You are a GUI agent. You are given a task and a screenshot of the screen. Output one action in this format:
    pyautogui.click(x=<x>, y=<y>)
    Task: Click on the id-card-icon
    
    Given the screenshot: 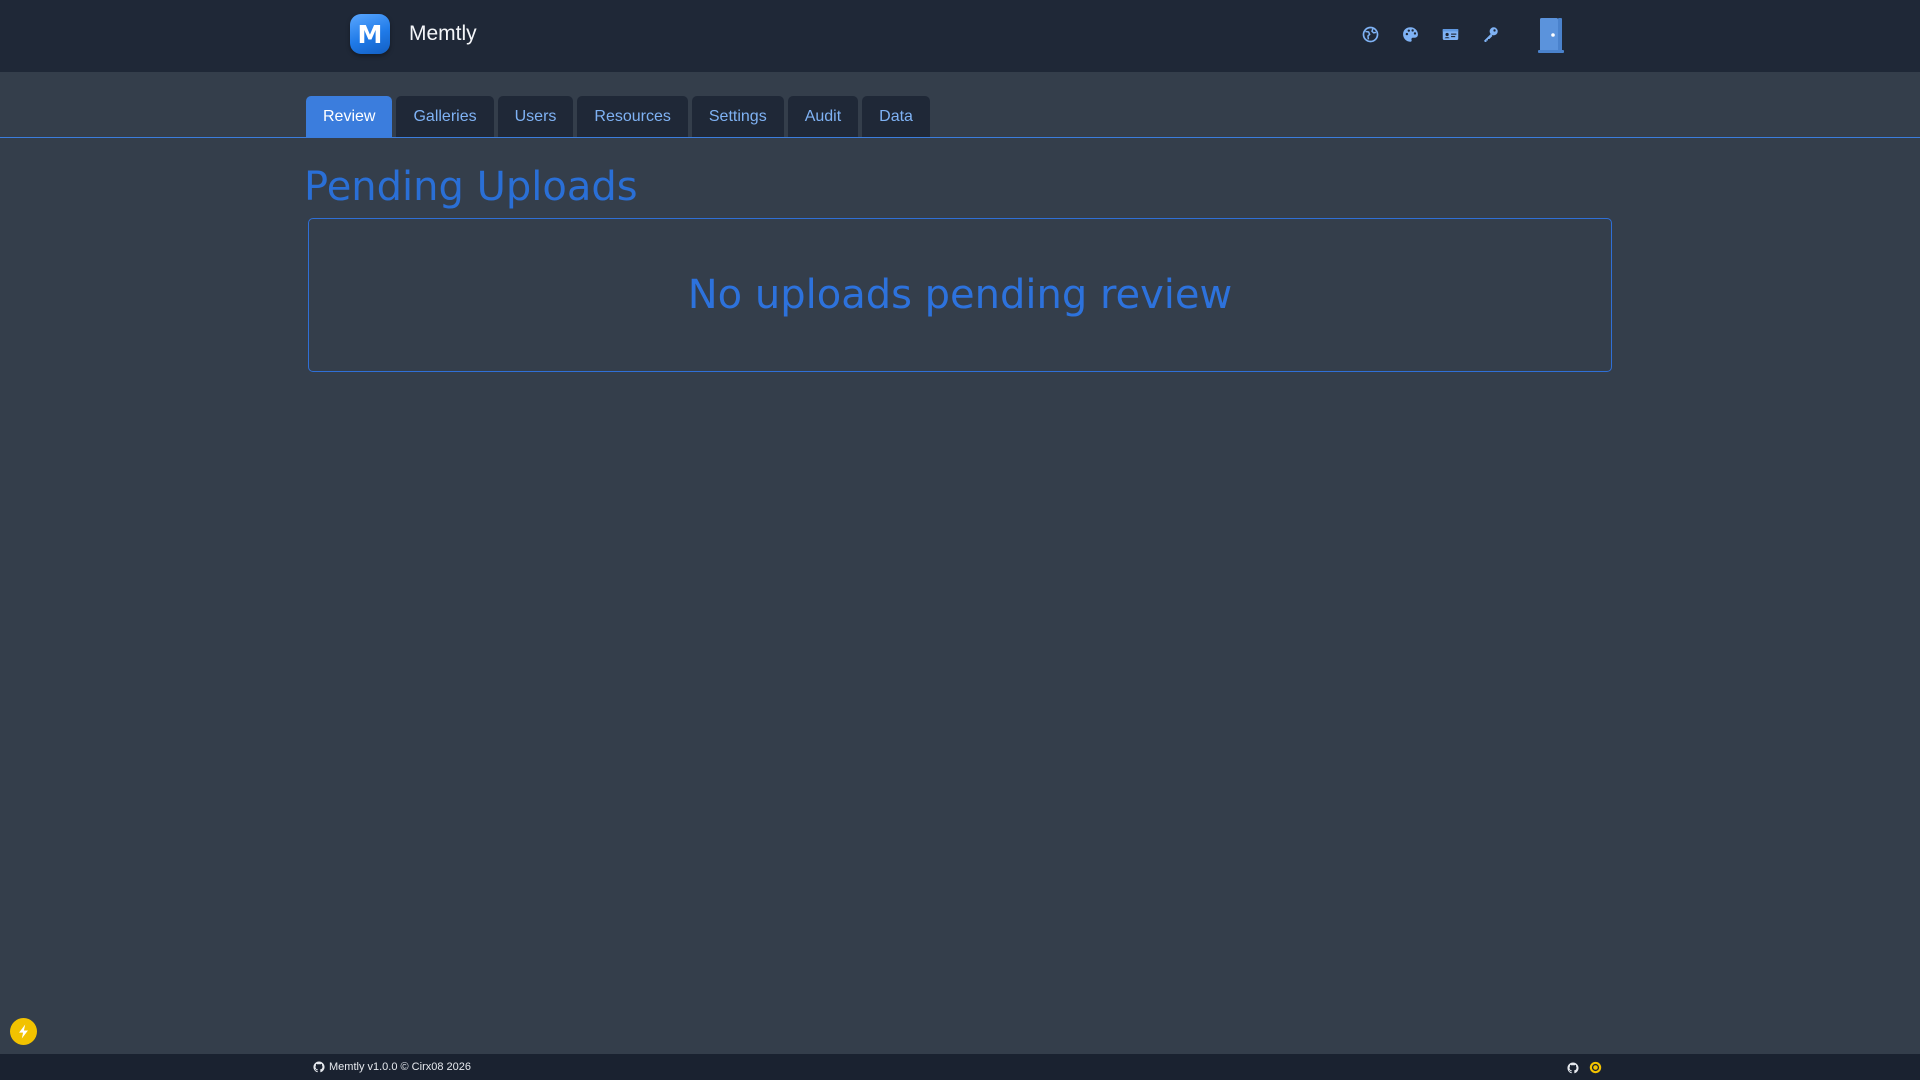 What is the action you would take?
    pyautogui.click(x=1450, y=34)
    